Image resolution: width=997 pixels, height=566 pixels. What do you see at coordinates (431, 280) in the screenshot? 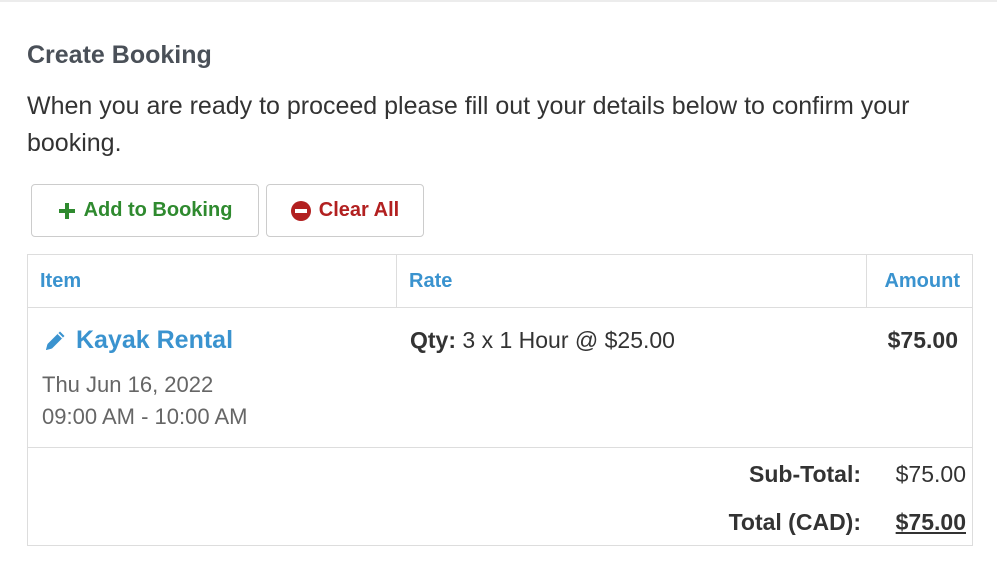
I see `header-rate: Rate` at bounding box center [431, 280].